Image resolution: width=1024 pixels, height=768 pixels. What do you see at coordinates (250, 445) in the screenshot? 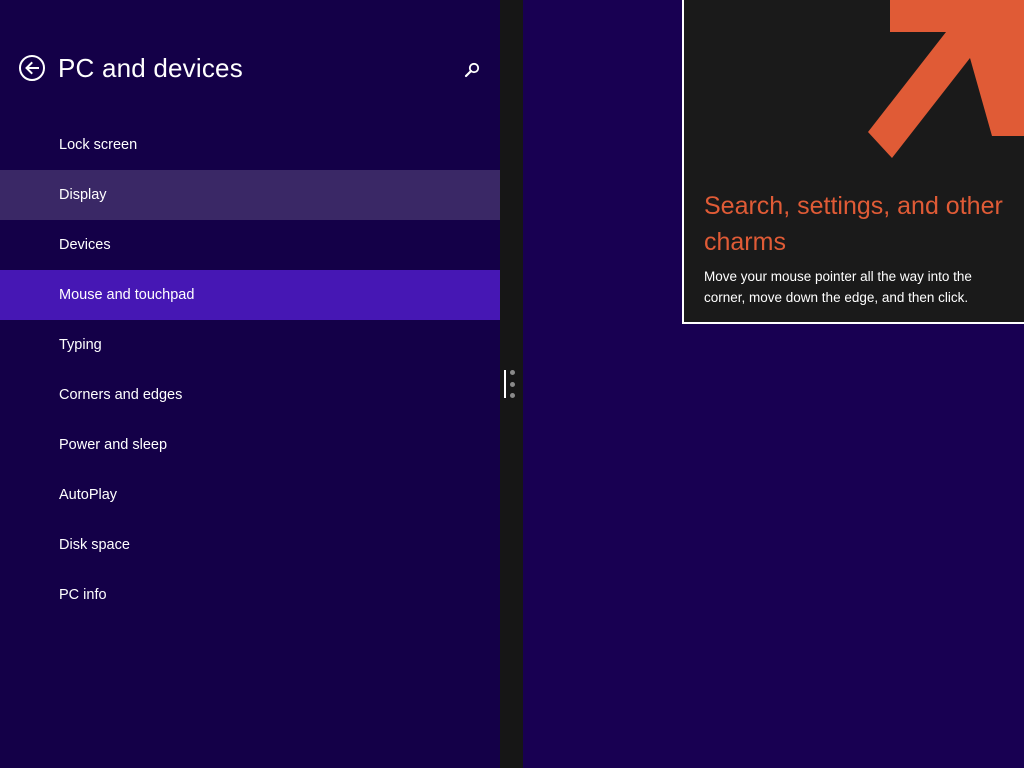
I see `nav-item-power-and-sleep: Power and sleep` at bounding box center [250, 445].